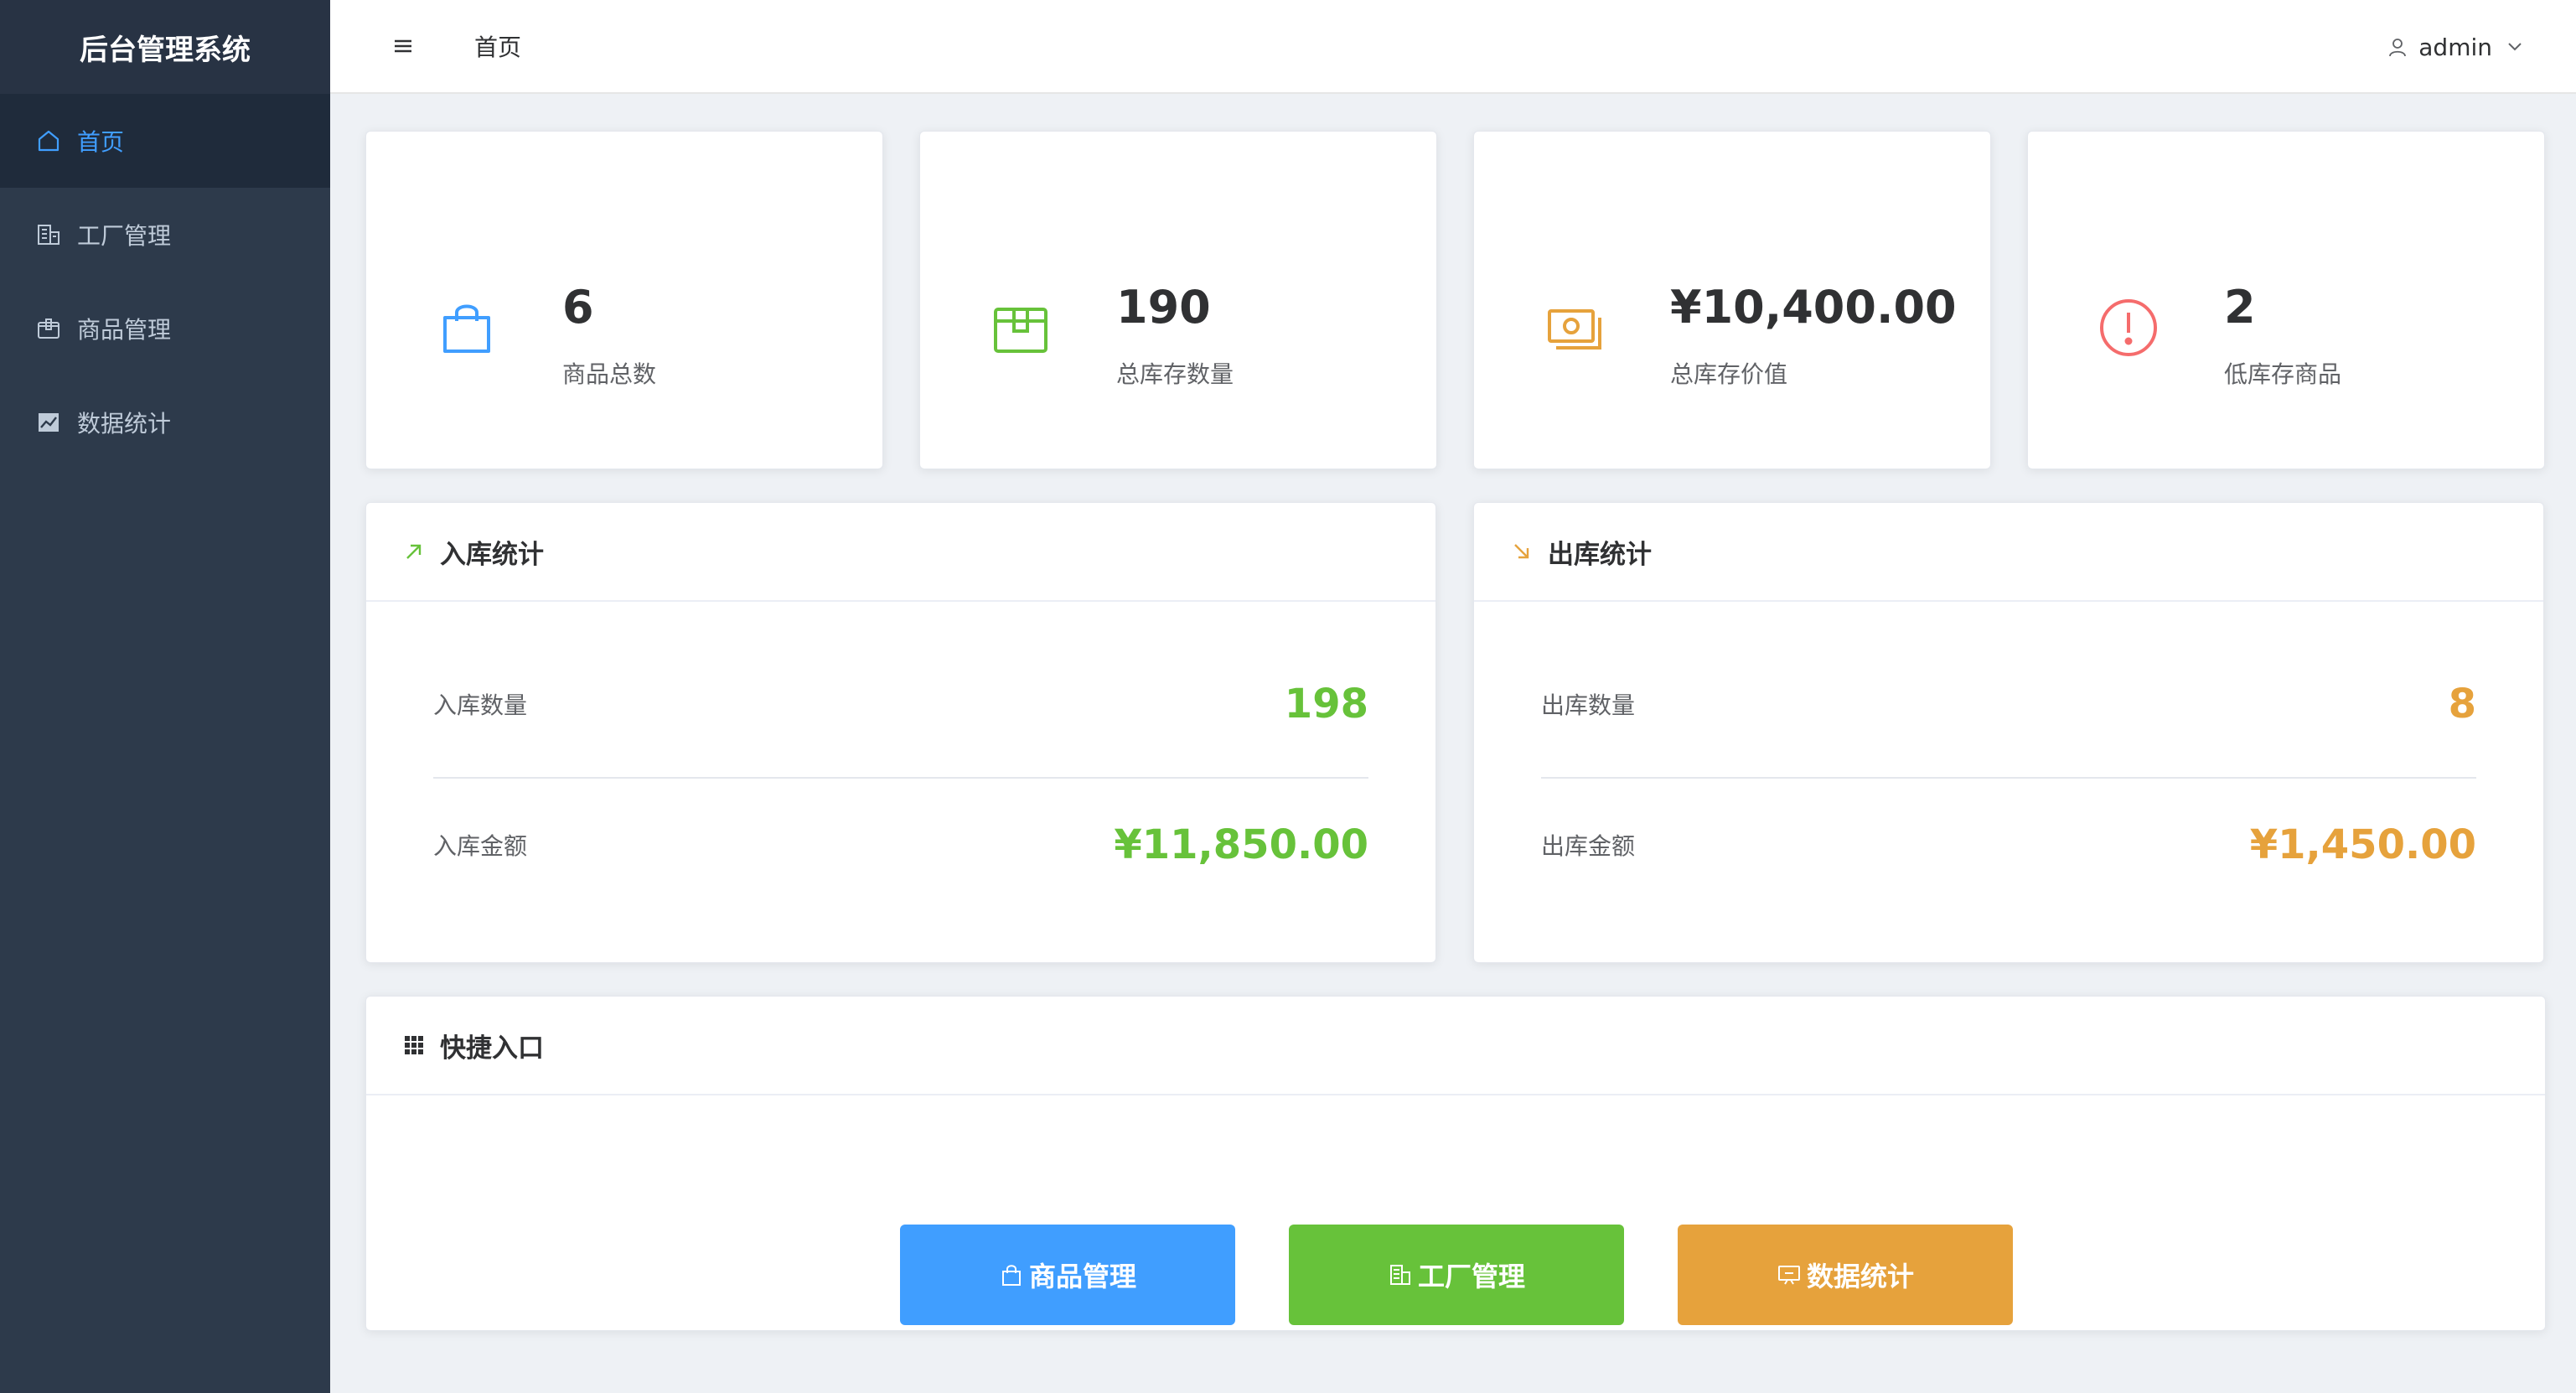 The image size is (2576, 1393). I want to click on stat-value: 190, so click(1163, 307).